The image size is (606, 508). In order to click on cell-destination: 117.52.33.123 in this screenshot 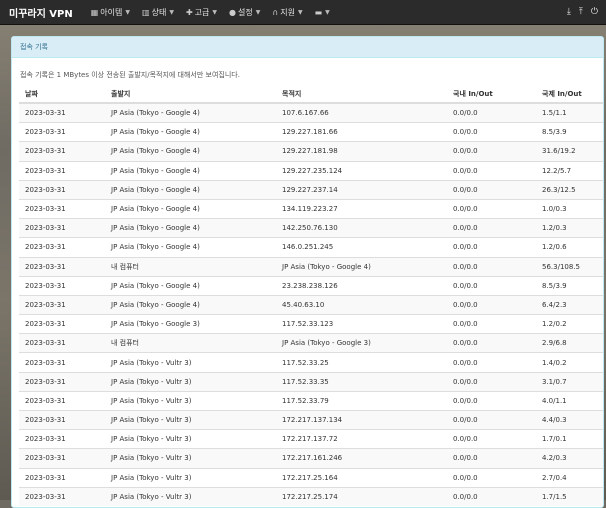, I will do `click(361, 324)`.